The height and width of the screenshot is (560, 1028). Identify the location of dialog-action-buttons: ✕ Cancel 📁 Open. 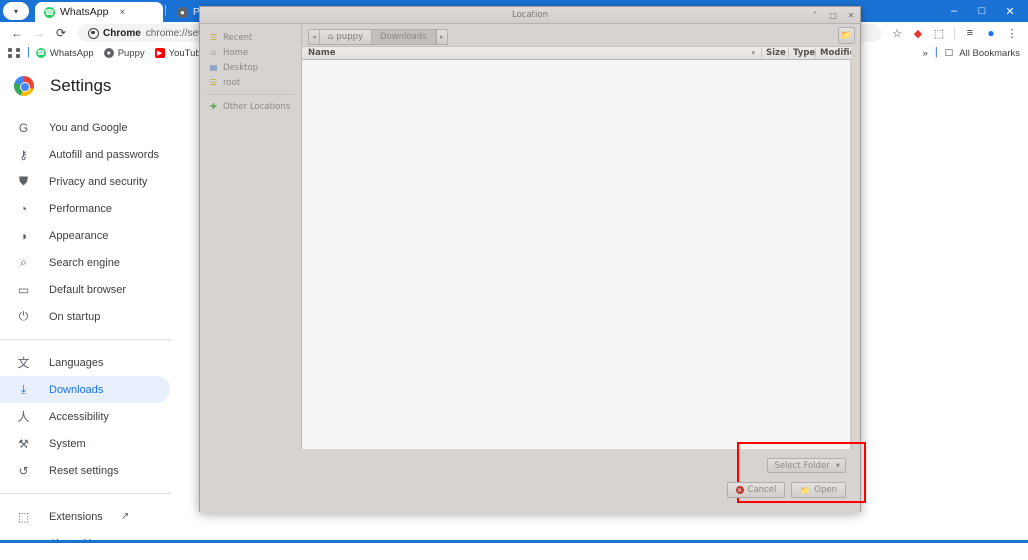
(786, 490).